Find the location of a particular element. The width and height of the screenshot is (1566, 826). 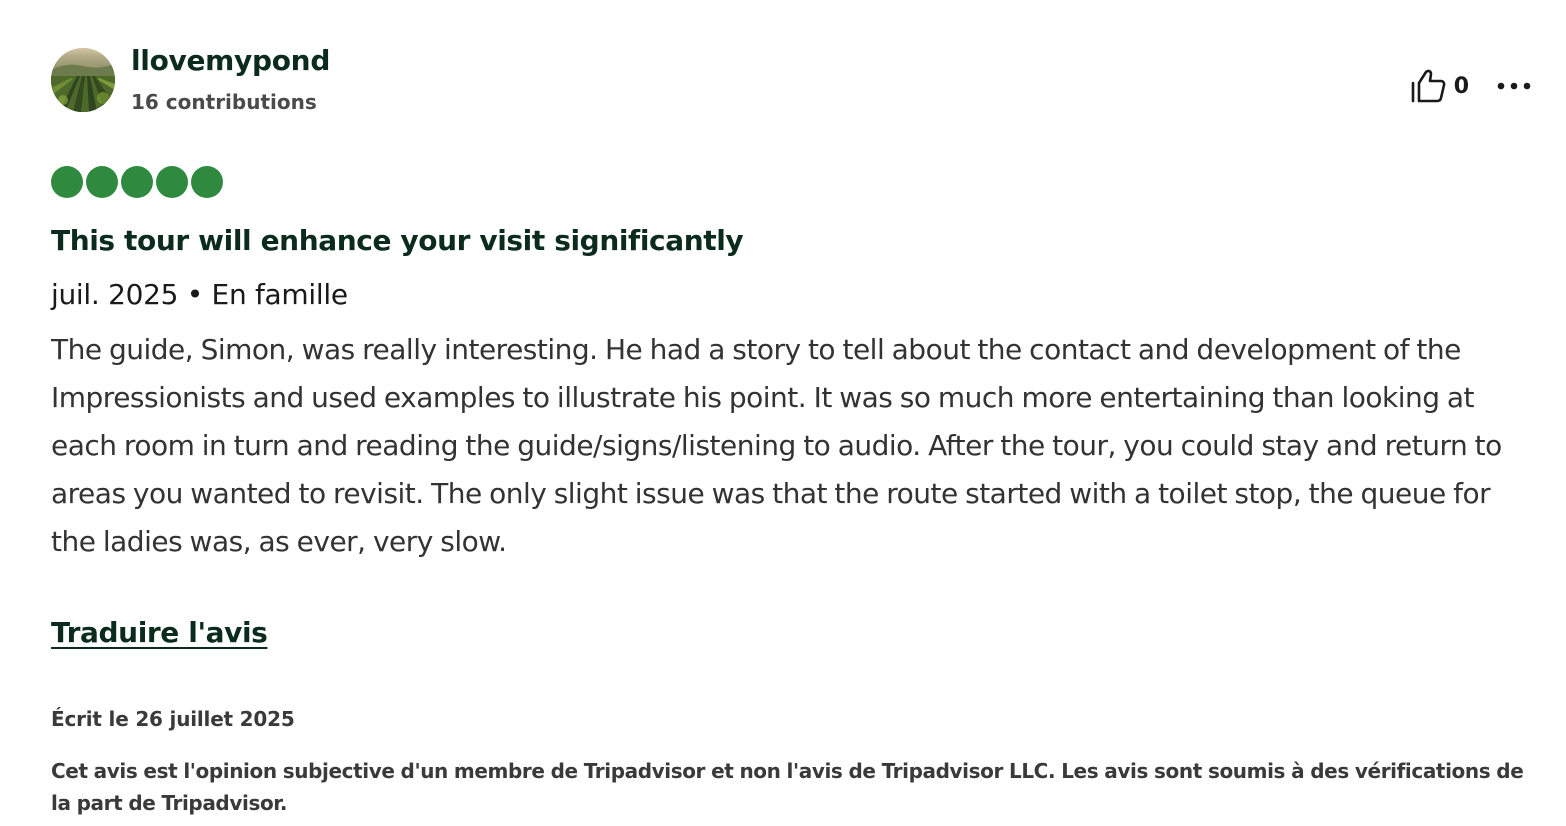

more-options-icon is located at coordinates (1514, 86).